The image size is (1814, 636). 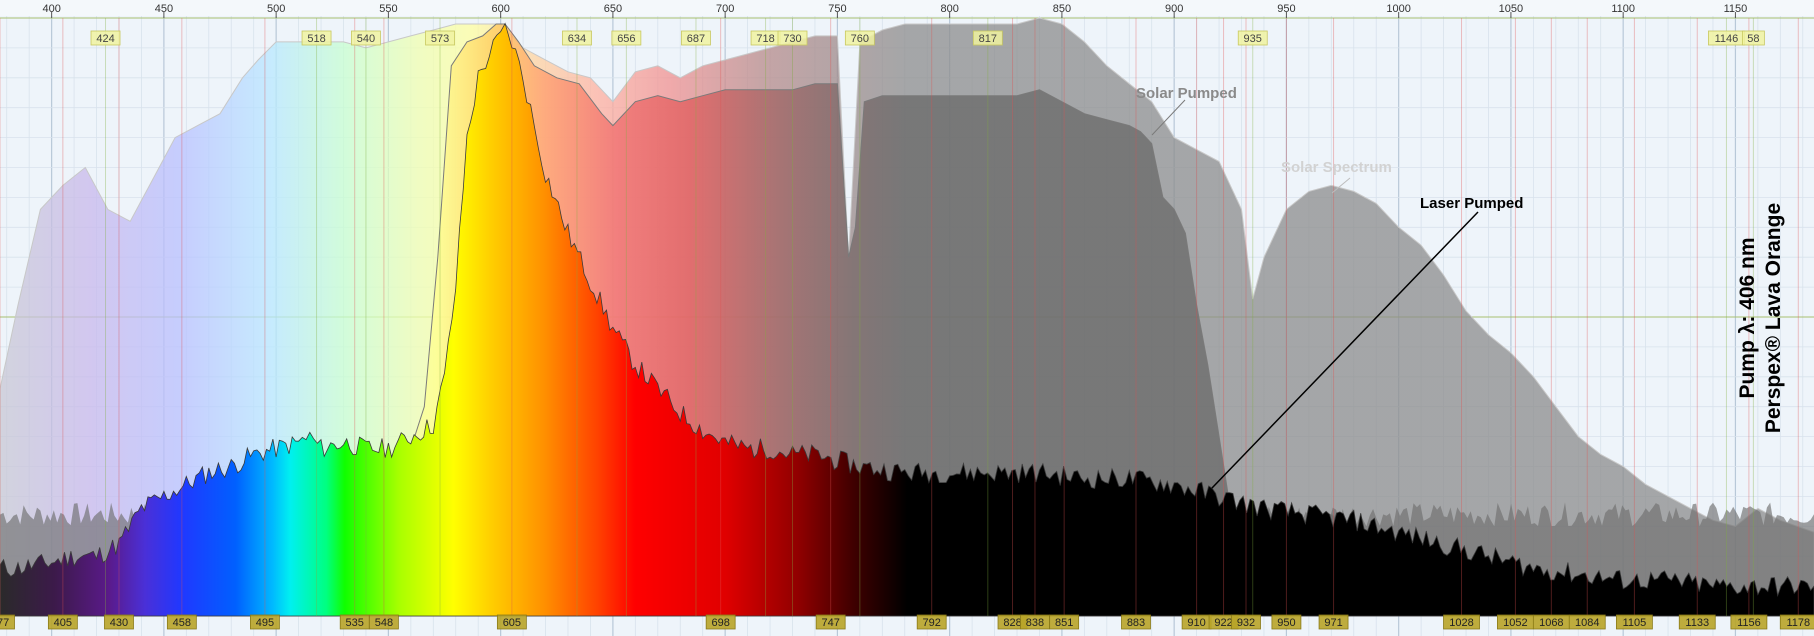 What do you see at coordinates (988, 39) in the screenshot?
I see `peak-label-top: 817` at bounding box center [988, 39].